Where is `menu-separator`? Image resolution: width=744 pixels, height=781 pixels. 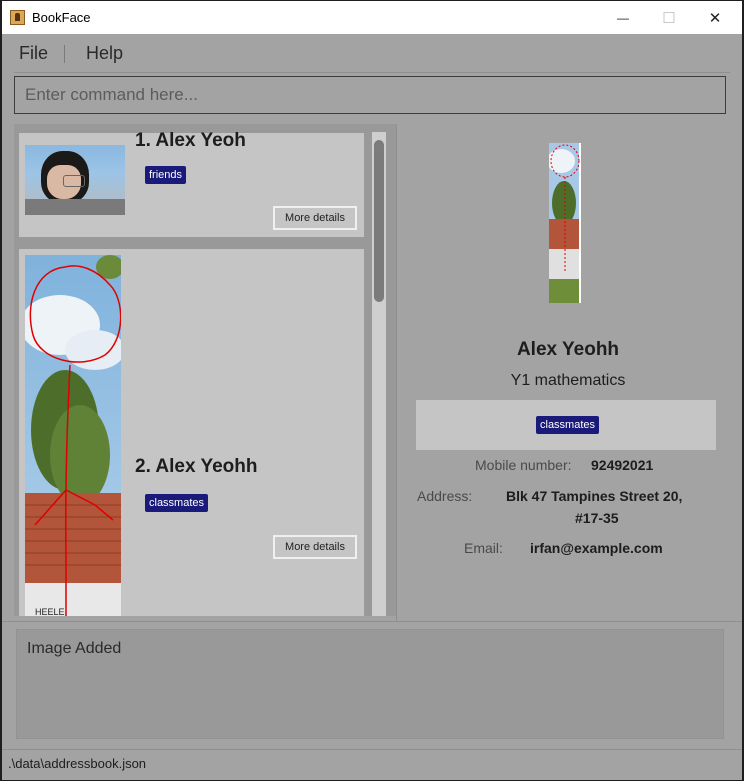
menu-separator is located at coordinates (64, 54).